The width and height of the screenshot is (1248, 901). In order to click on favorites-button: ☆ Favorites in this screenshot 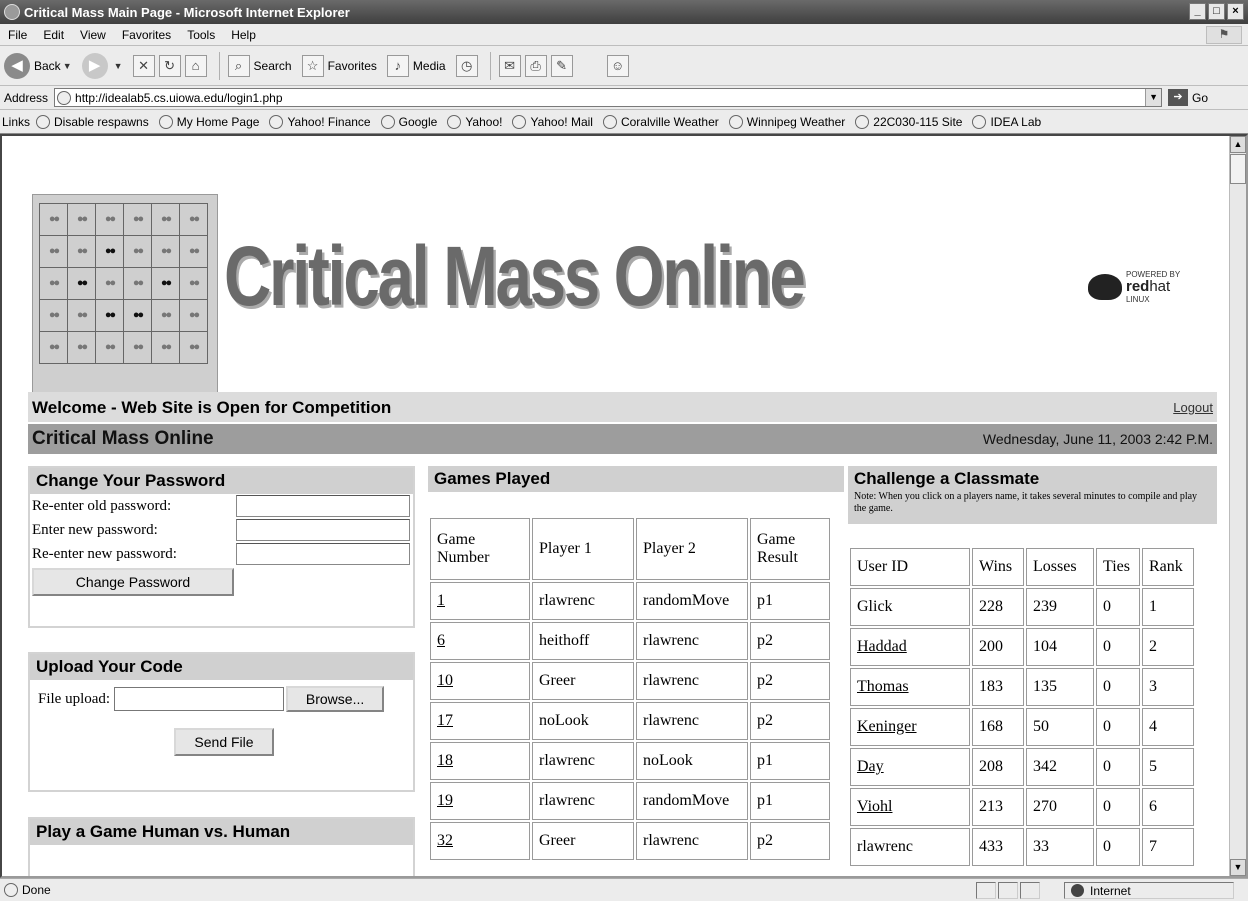, I will do `click(339, 65)`.